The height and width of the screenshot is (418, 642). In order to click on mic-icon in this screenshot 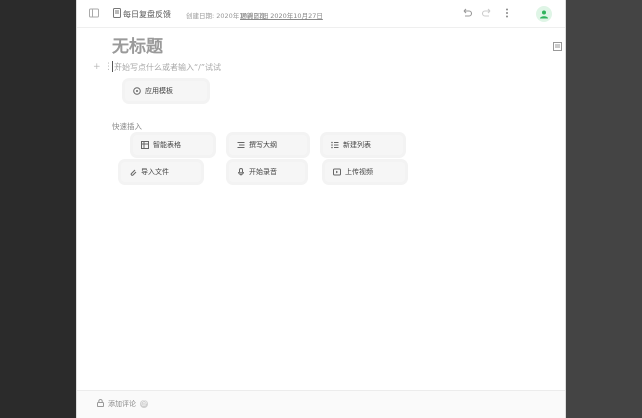, I will do `click(241, 172)`.